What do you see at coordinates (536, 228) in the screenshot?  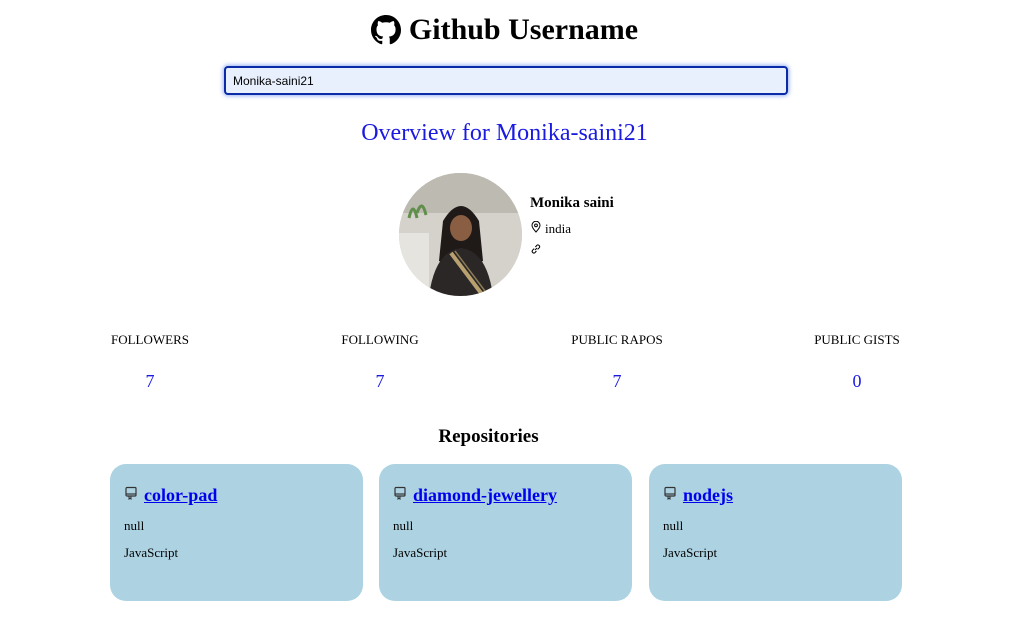 I see `location-pin-icon` at bounding box center [536, 228].